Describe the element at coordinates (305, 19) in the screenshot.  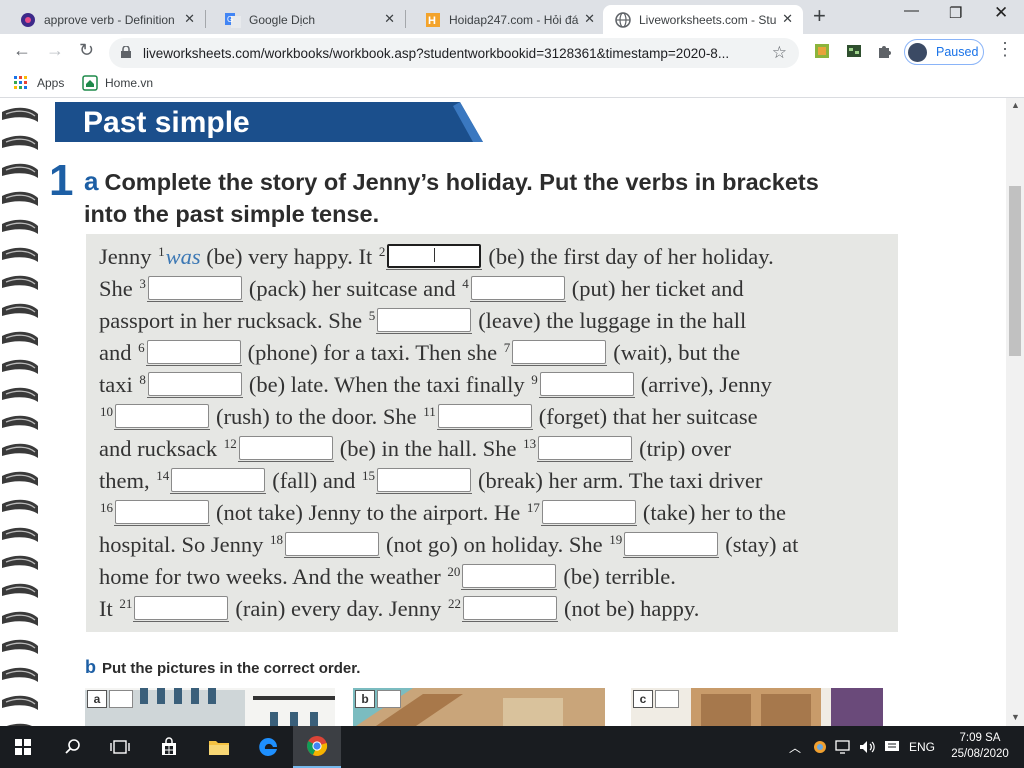
I see `tab-google-dich: G Google Dịch ✕` at that location.